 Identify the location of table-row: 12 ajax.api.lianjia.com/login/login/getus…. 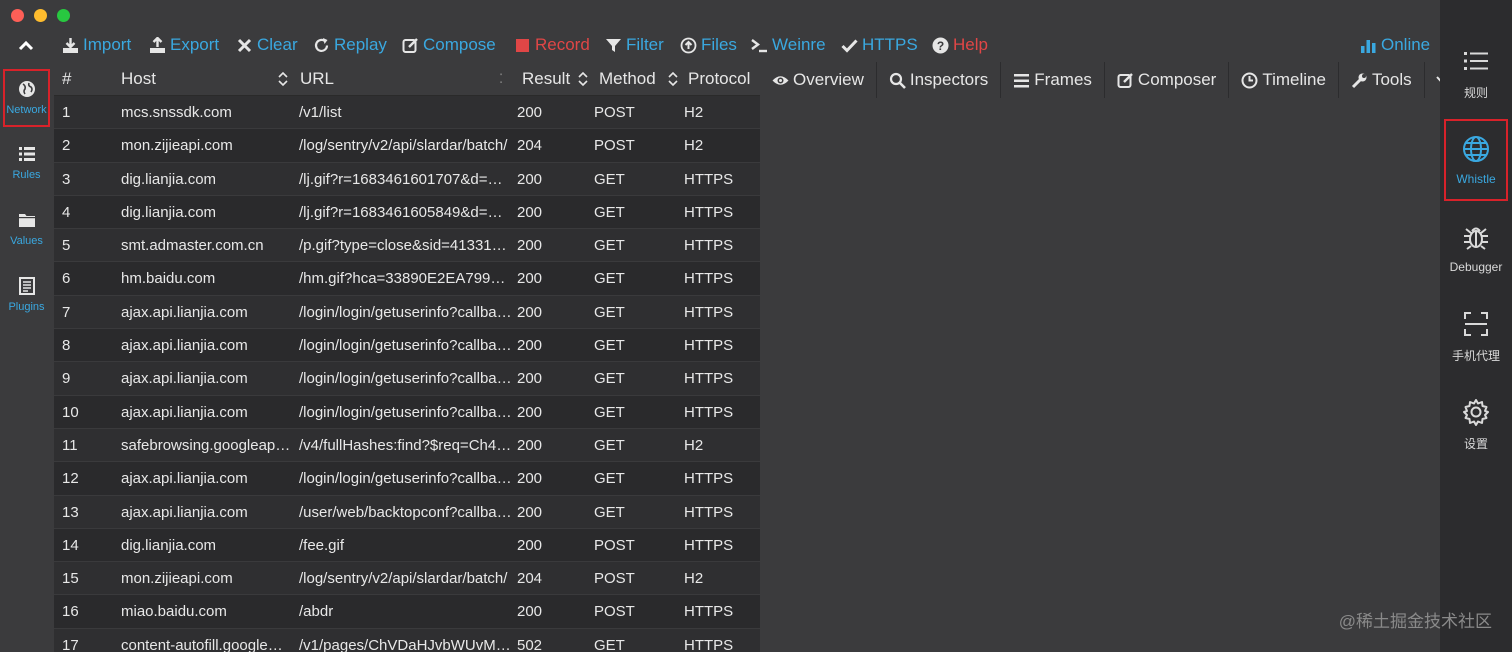
(407, 479).